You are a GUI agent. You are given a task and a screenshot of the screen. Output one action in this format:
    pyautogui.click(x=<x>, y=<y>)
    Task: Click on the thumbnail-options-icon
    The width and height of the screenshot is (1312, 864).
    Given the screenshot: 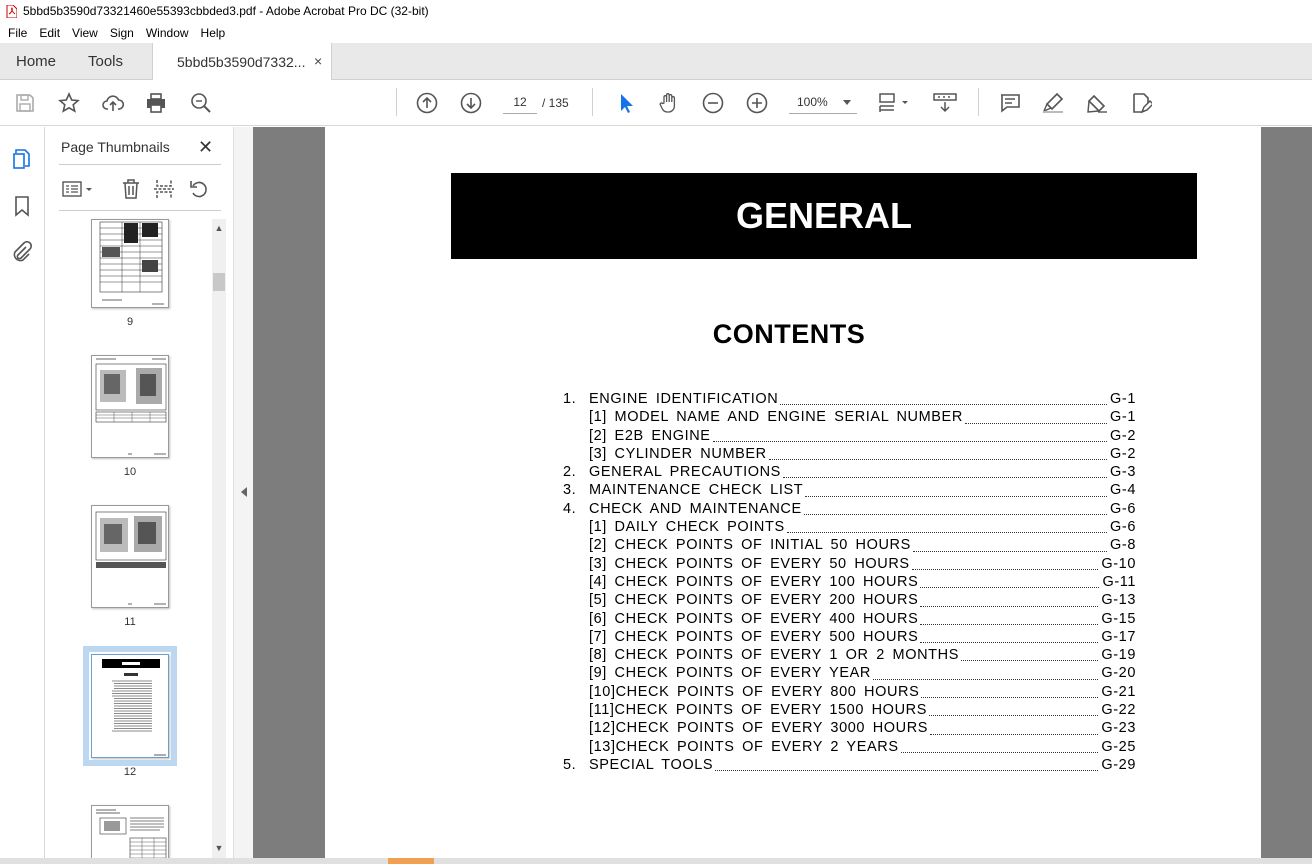 What is the action you would take?
    pyautogui.click(x=78, y=189)
    